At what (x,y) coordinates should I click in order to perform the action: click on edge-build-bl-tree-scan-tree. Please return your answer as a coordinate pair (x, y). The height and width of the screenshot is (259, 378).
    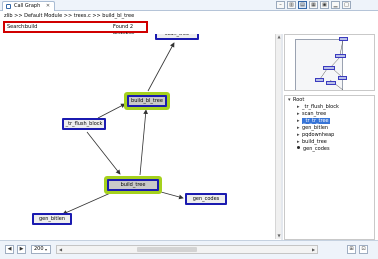
    Looking at the image, I should click on (161, 67).